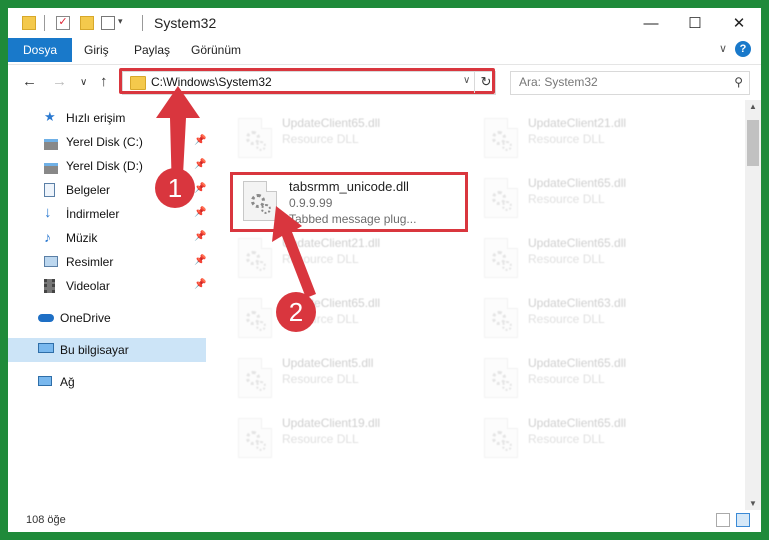 The height and width of the screenshot is (540, 769). Describe the element at coordinates (29, 23) in the screenshot. I see `folder-icon` at that location.